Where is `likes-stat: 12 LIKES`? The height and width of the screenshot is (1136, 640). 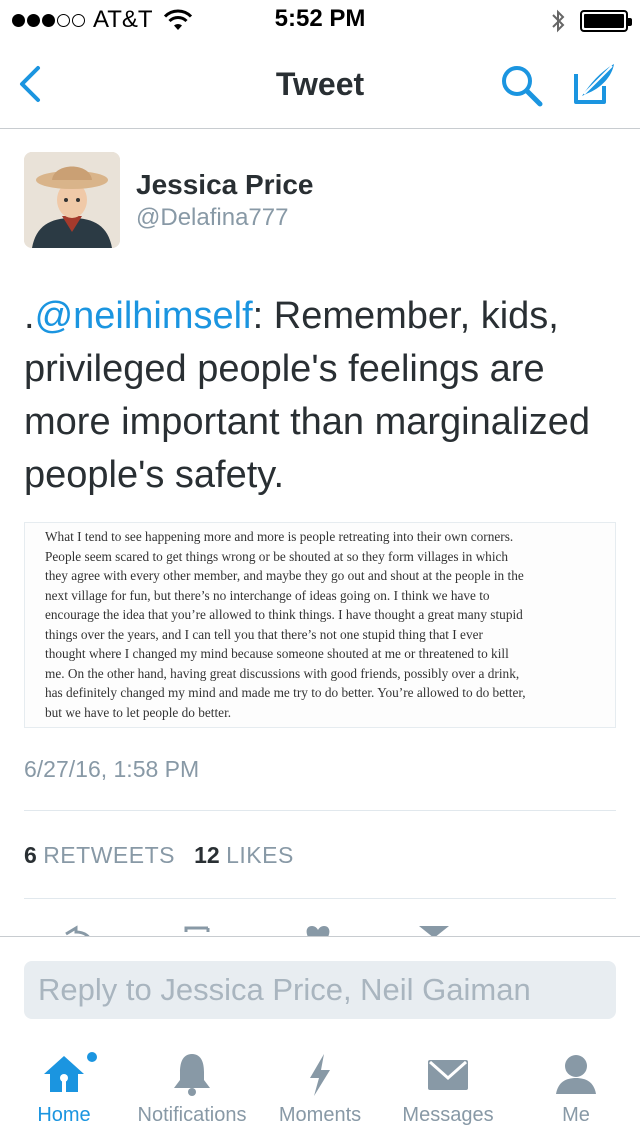 likes-stat: 12 LIKES is located at coordinates (244, 855).